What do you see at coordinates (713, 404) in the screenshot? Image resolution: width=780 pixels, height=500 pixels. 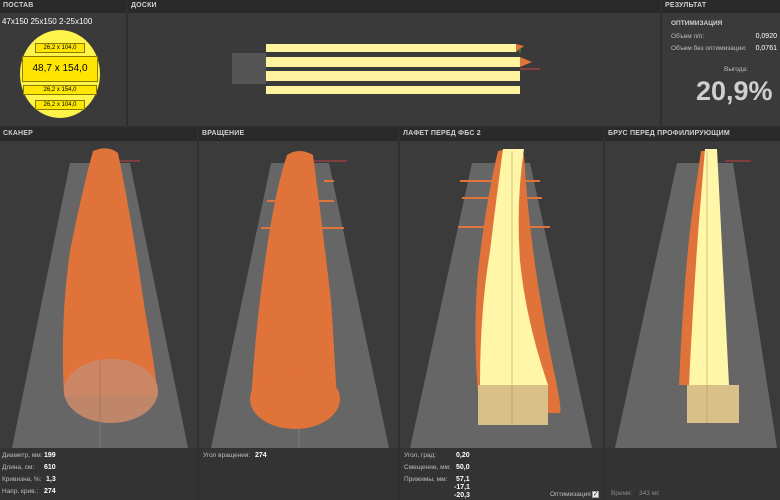 I see `beam-end` at bounding box center [713, 404].